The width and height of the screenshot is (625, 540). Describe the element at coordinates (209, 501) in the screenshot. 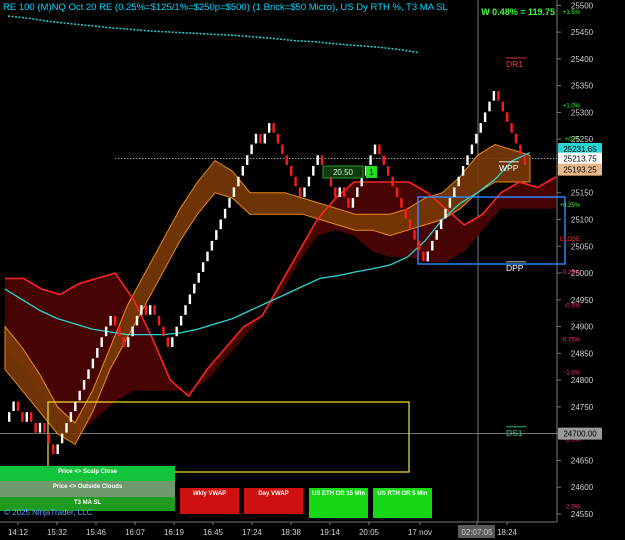

I see `wkly-vwap-button: Wkly VWAP` at that location.